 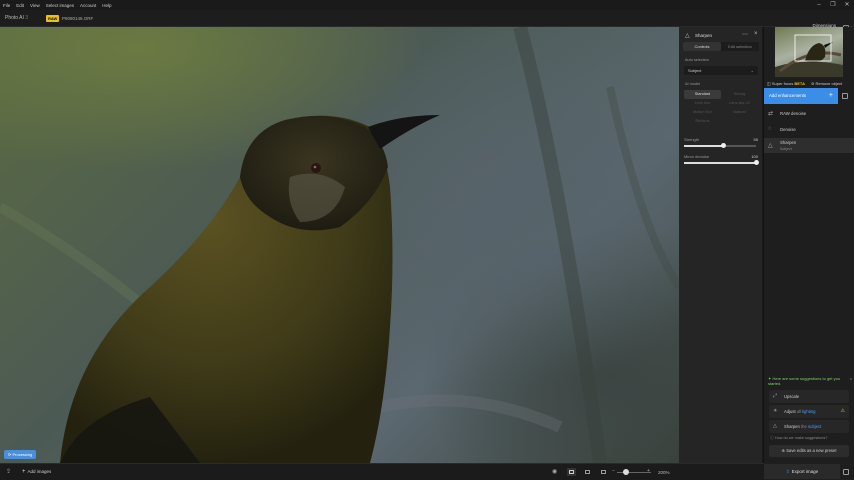 What do you see at coordinates (799, 83) in the screenshot?
I see `beta-badge: BETA` at bounding box center [799, 83].